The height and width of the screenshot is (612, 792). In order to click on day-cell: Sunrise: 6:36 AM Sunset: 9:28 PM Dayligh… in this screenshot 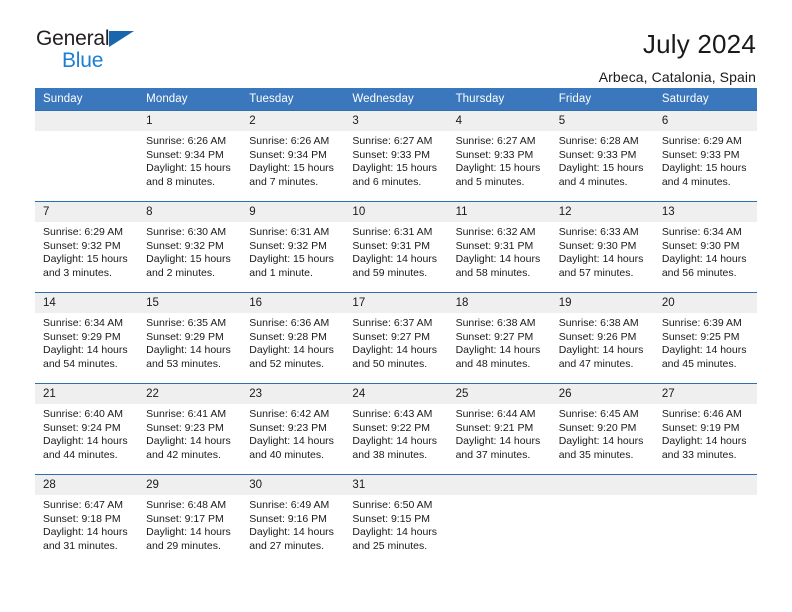, I will do `click(292, 348)`.